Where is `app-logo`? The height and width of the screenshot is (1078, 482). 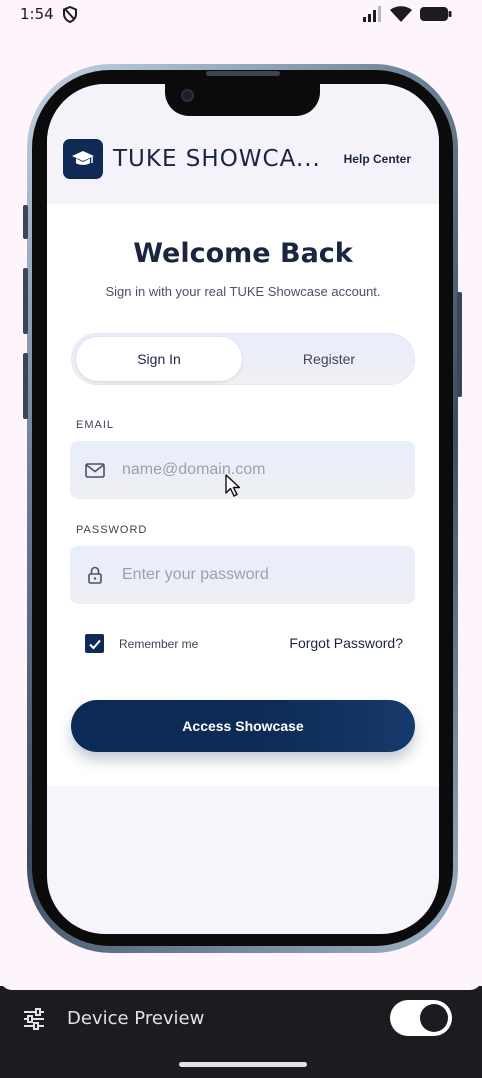
app-logo is located at coordinates (83, 159).